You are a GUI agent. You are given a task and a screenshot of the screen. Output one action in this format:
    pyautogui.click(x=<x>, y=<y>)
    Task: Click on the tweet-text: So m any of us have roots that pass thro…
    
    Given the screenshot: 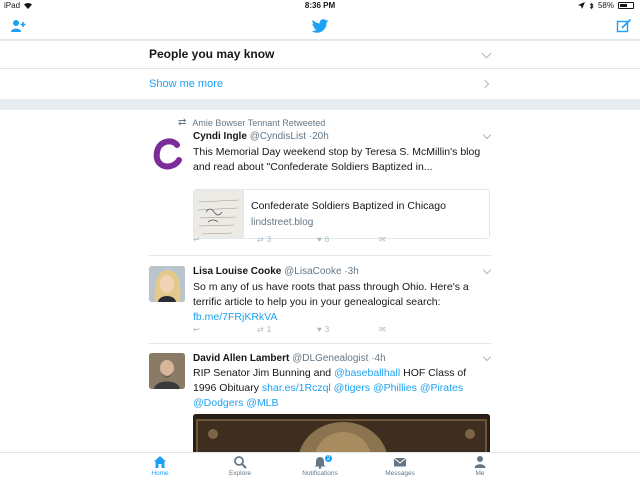 What is the action you would take?
    pyautogui.click(x=342, y=302)
    